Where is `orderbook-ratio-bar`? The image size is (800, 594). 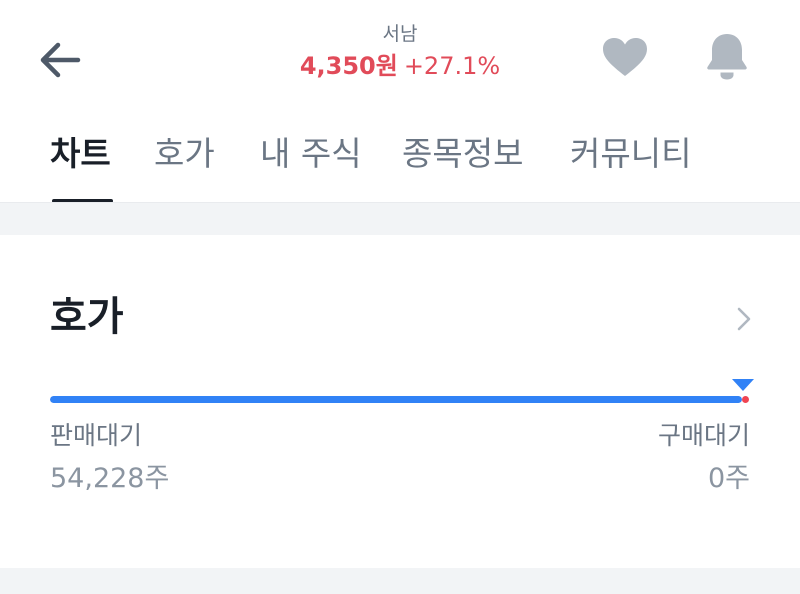
orderbook-ratio-bar is located at coordinates (396, 399).